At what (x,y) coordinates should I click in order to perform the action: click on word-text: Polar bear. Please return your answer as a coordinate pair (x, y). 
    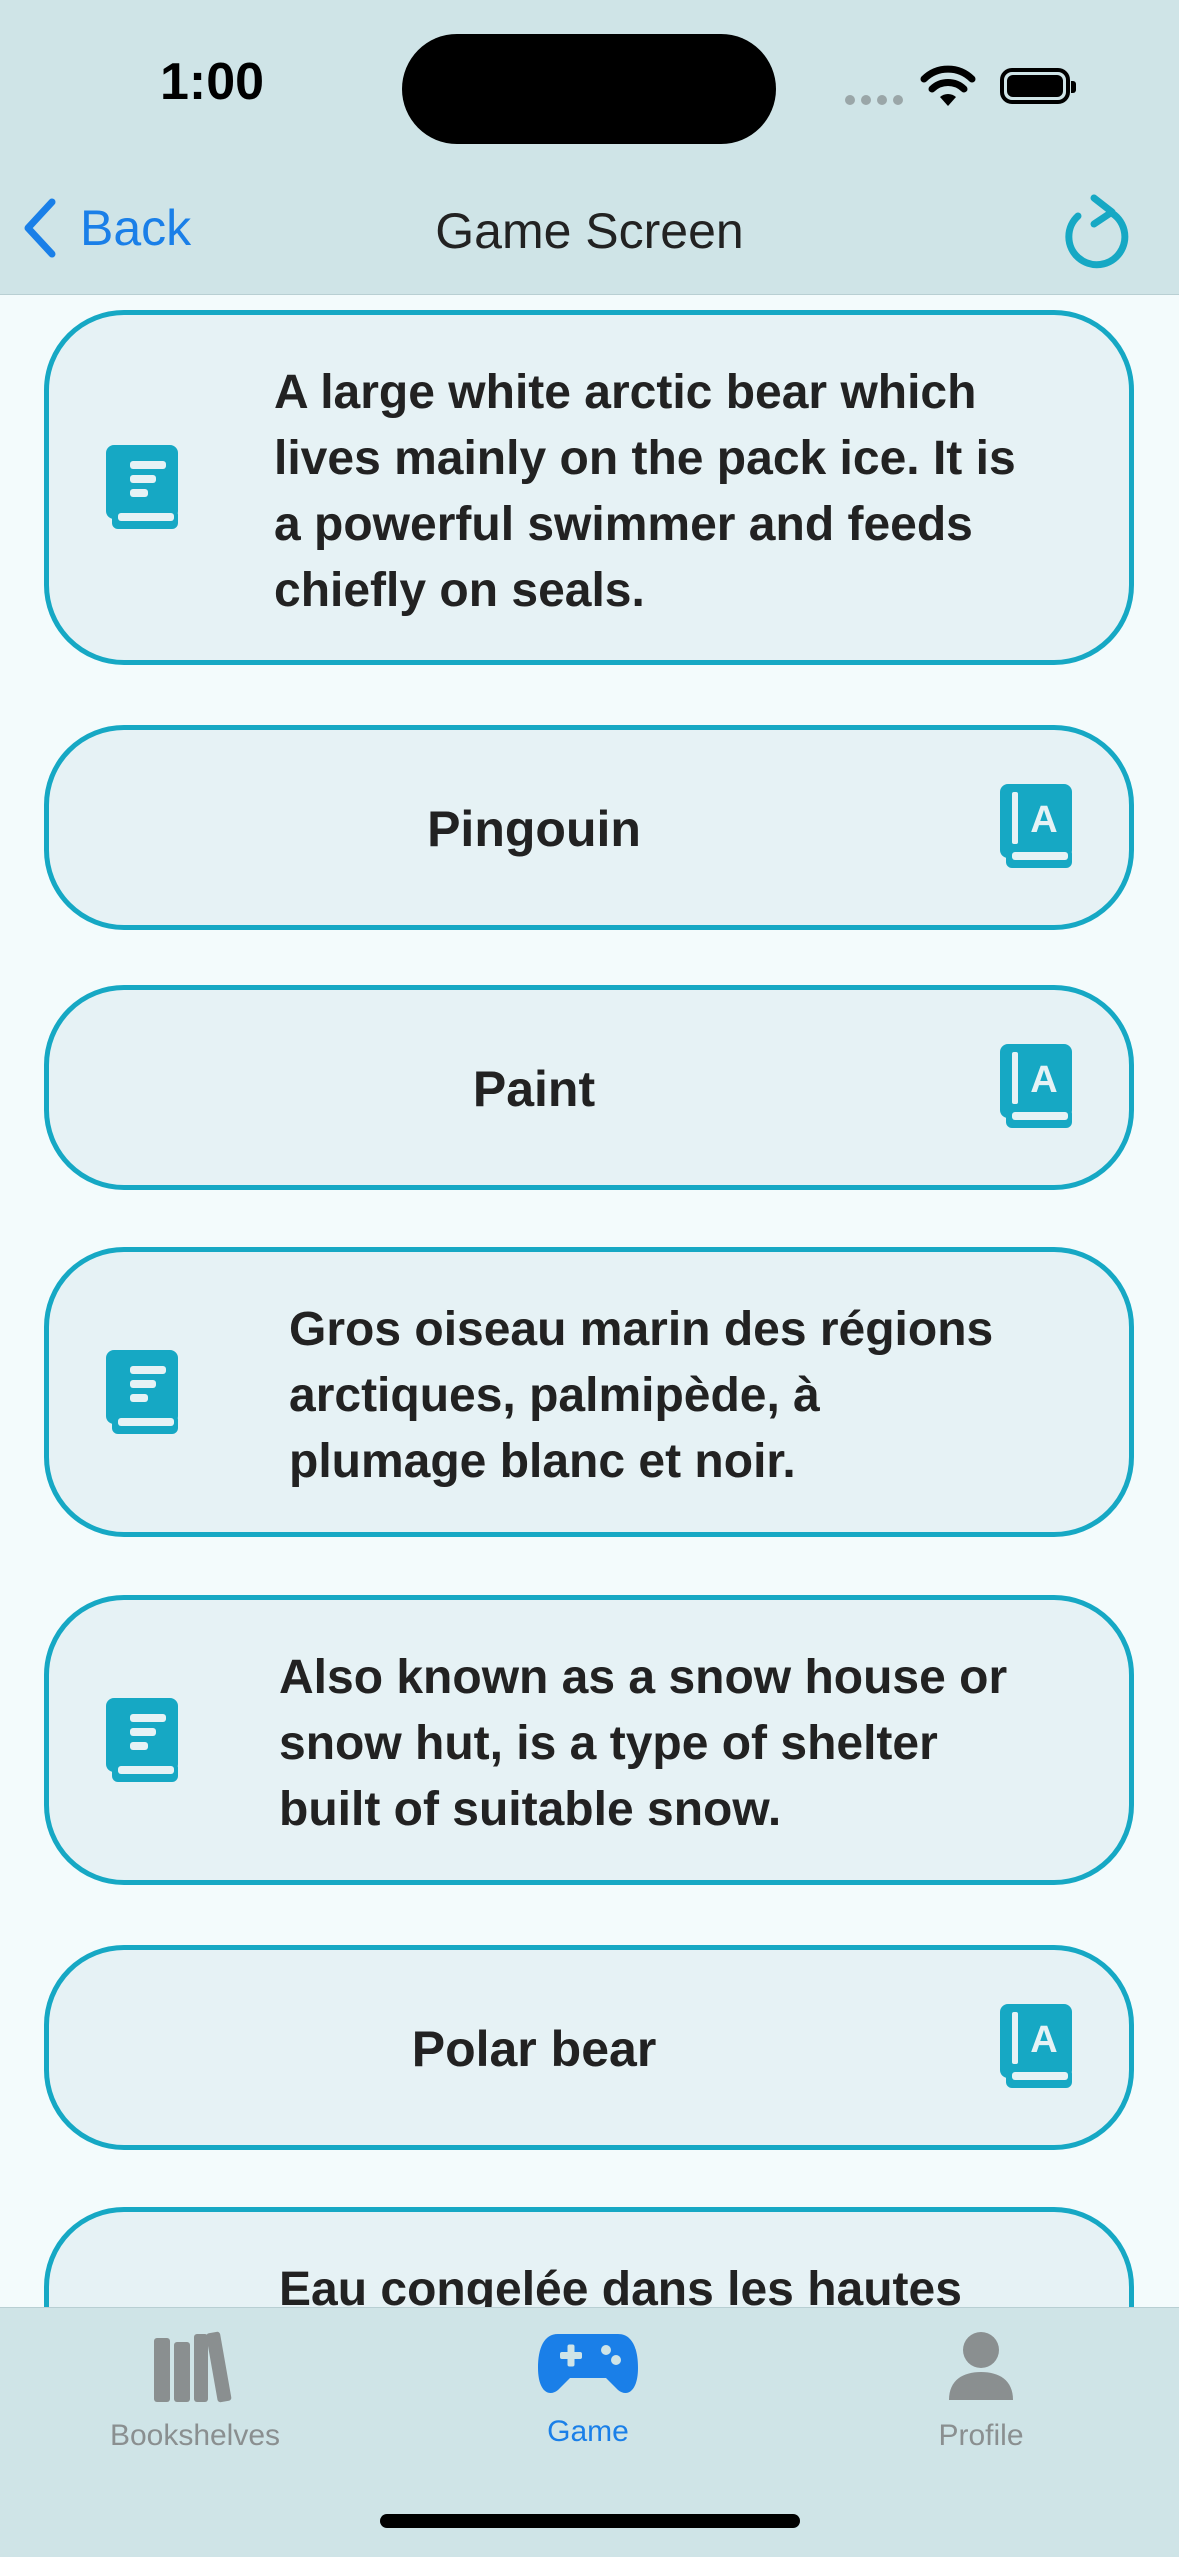
    Looking at the image, I should click on (534, 2049).